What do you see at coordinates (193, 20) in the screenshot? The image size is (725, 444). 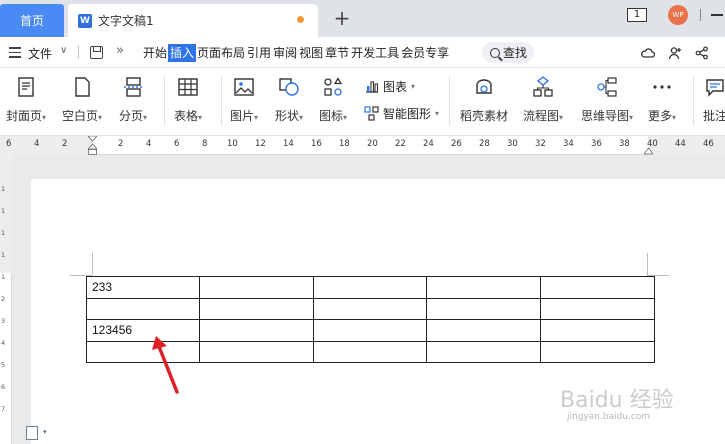 I see `tab-document: W 文字文稿1` at bounding box center [193, 20].